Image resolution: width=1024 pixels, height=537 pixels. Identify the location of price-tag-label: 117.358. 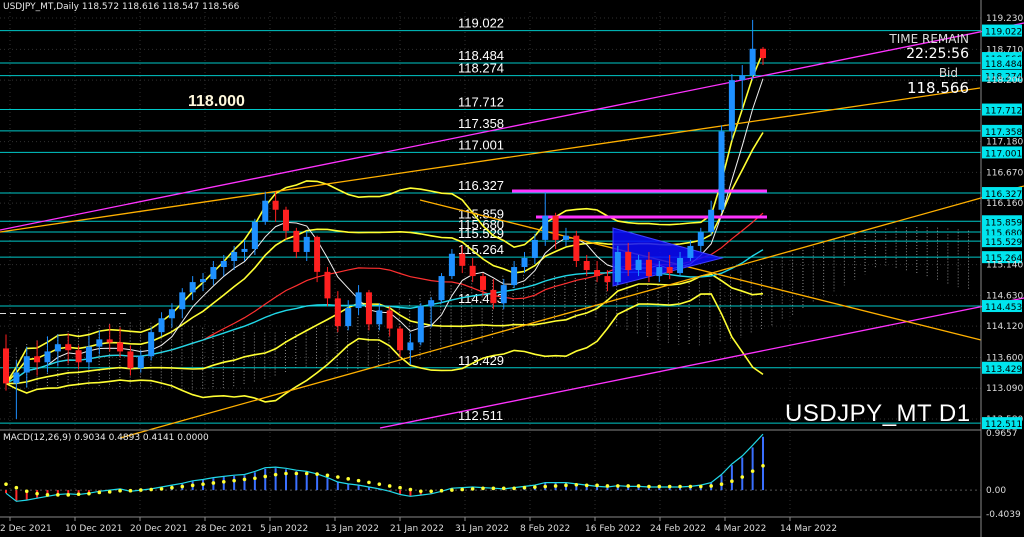
(1003, 133).